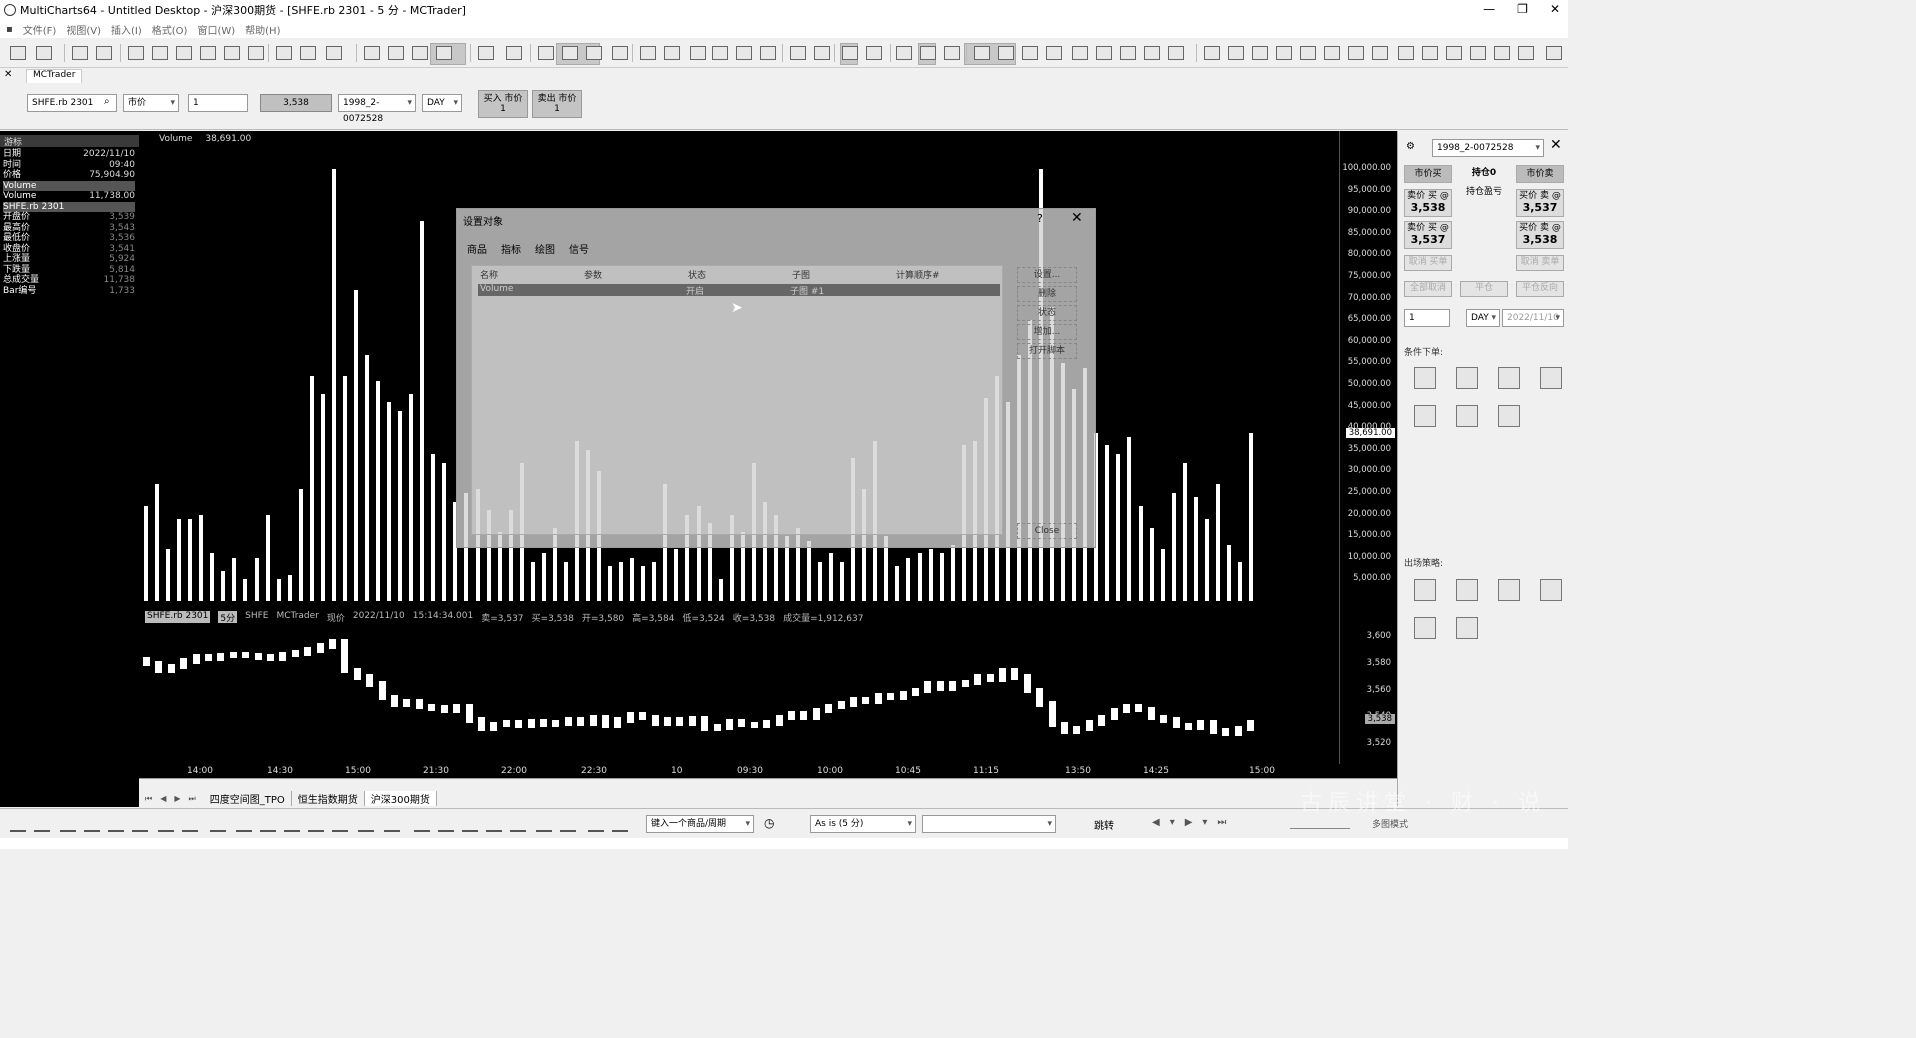 The image size is (1916, 1038). Describe the element at coordinates (1488, 148) in the screenshot. I see `rp-account-select: 1998_2-0072528` at that location.